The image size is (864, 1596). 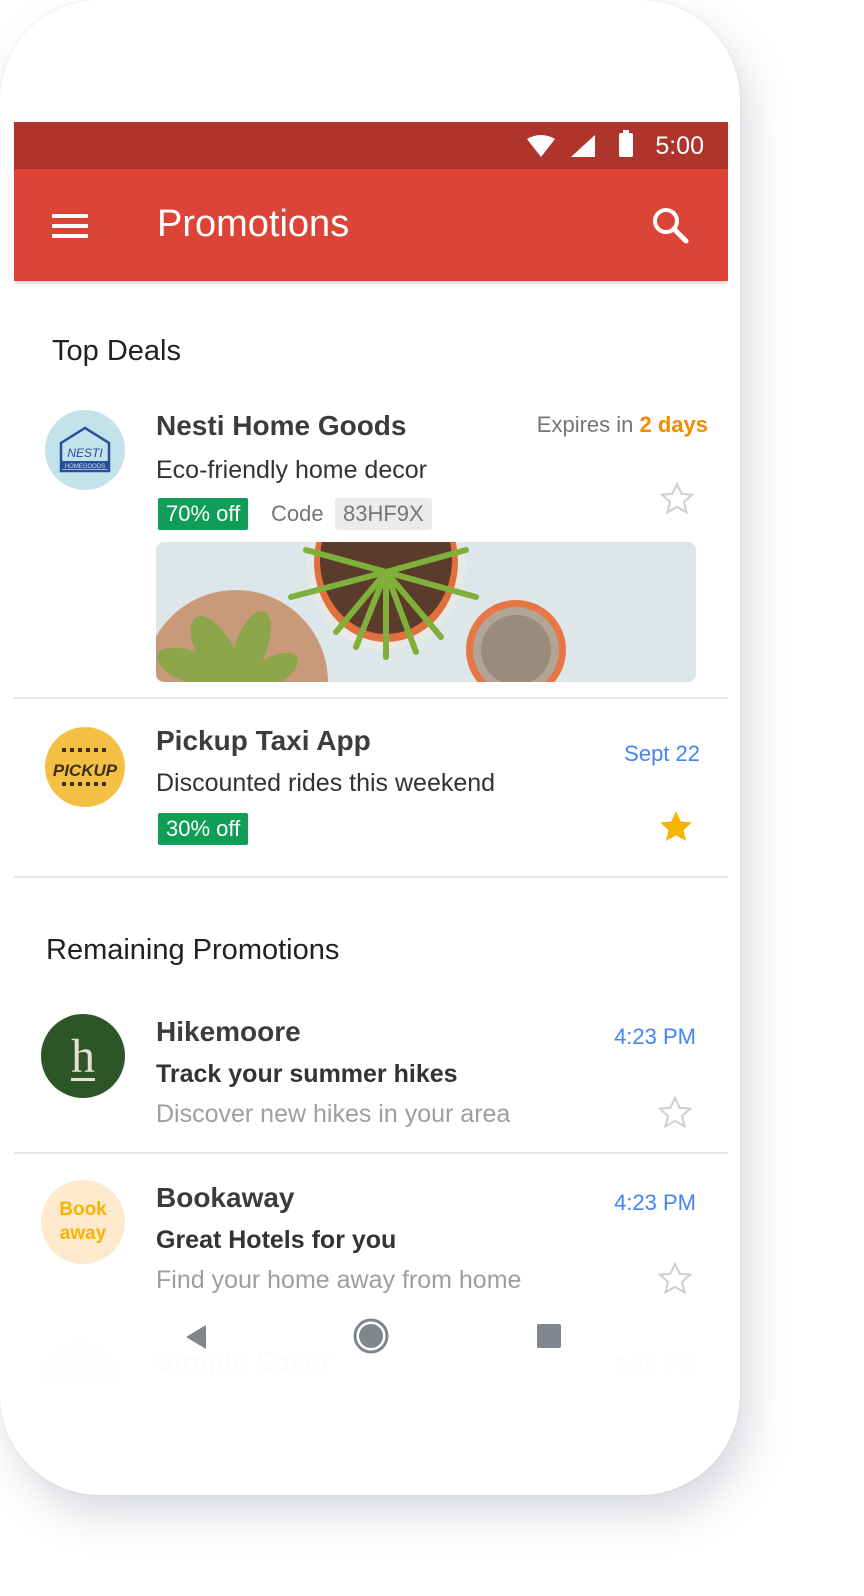 I want to click on svg-text: NESTI, so click(x=85, y=453).